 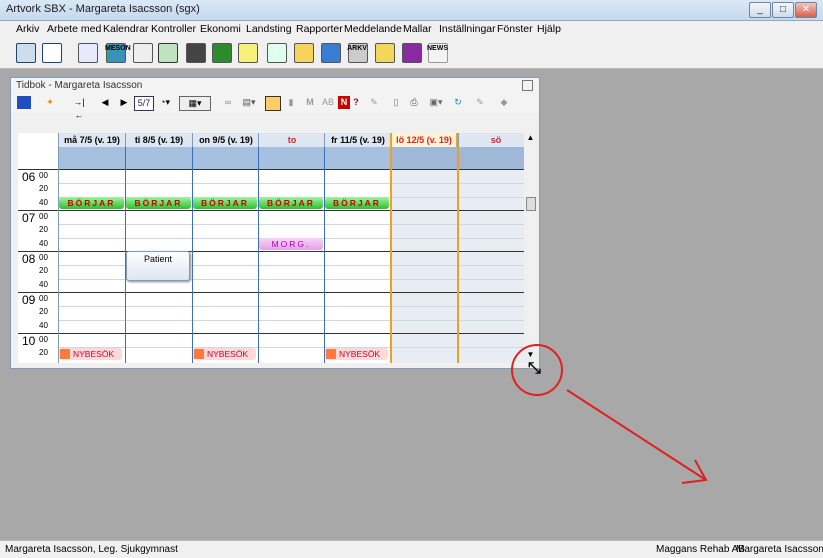 What do you see at coordinates (636, 435) in the screenshot?
I see `annotation-arrow-line` at bounding box center [636, 435].